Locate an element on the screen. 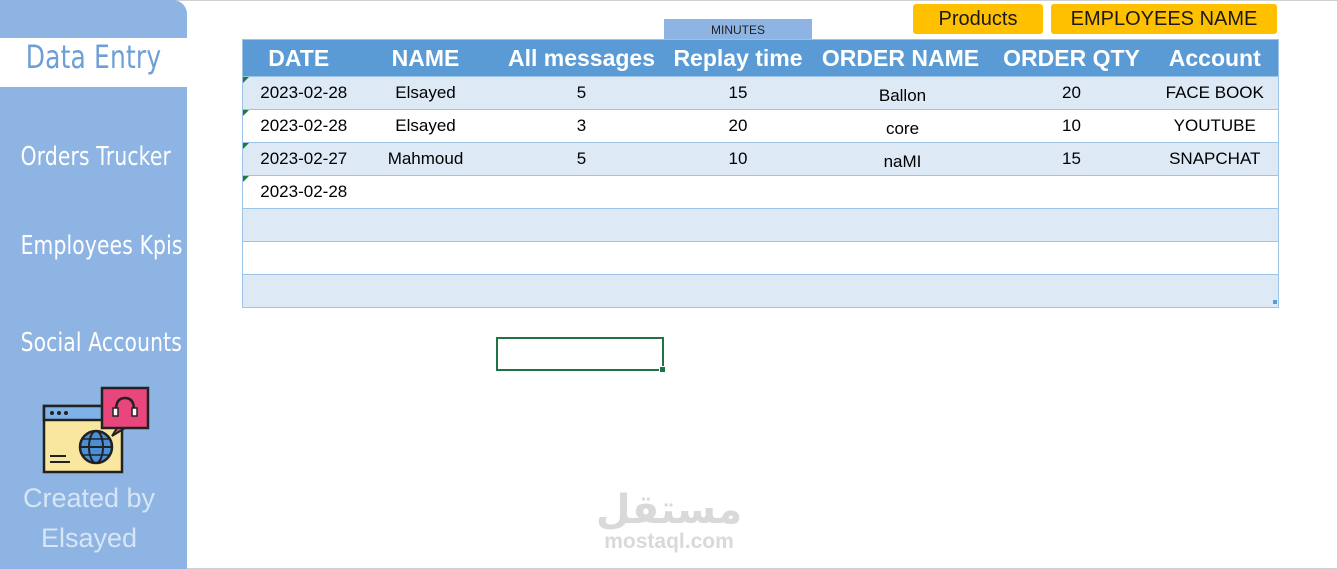  cell-order-qty: 20 is located at coordinates (1071, 93).